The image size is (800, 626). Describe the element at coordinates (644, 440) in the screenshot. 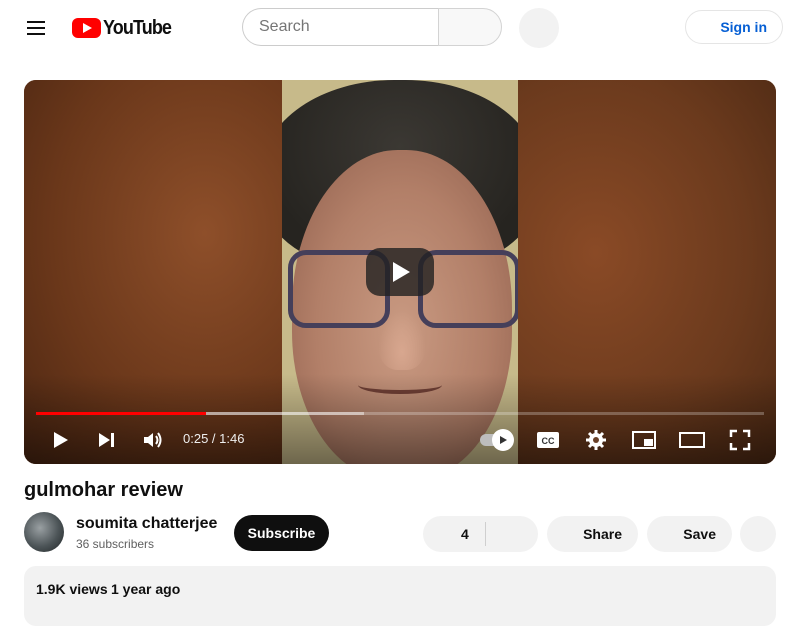

I see `miniplayer-icon` at that location.